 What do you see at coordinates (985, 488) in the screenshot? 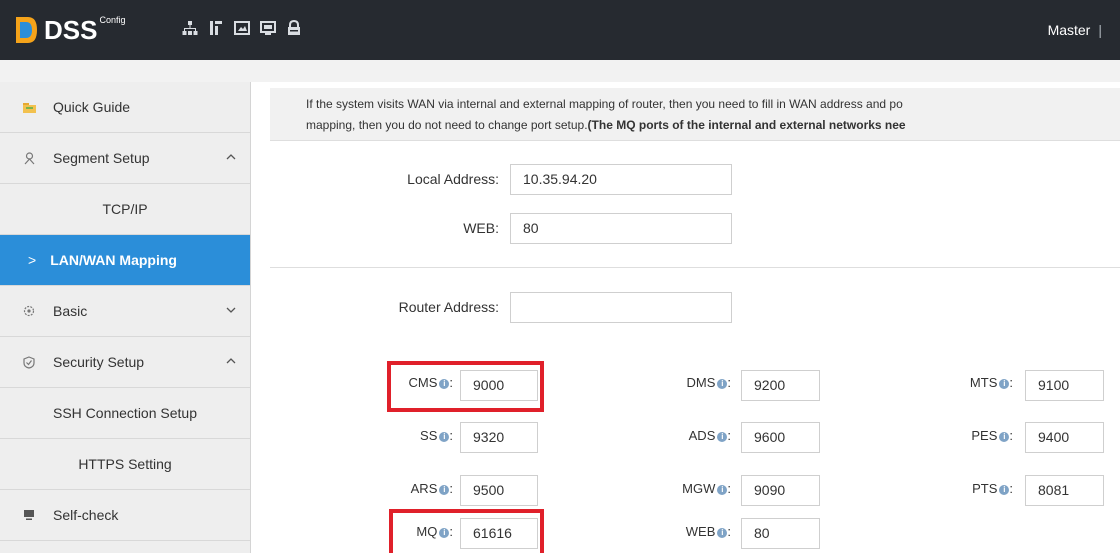
I see `port-name: PTS` at bounding box center [985, 488].